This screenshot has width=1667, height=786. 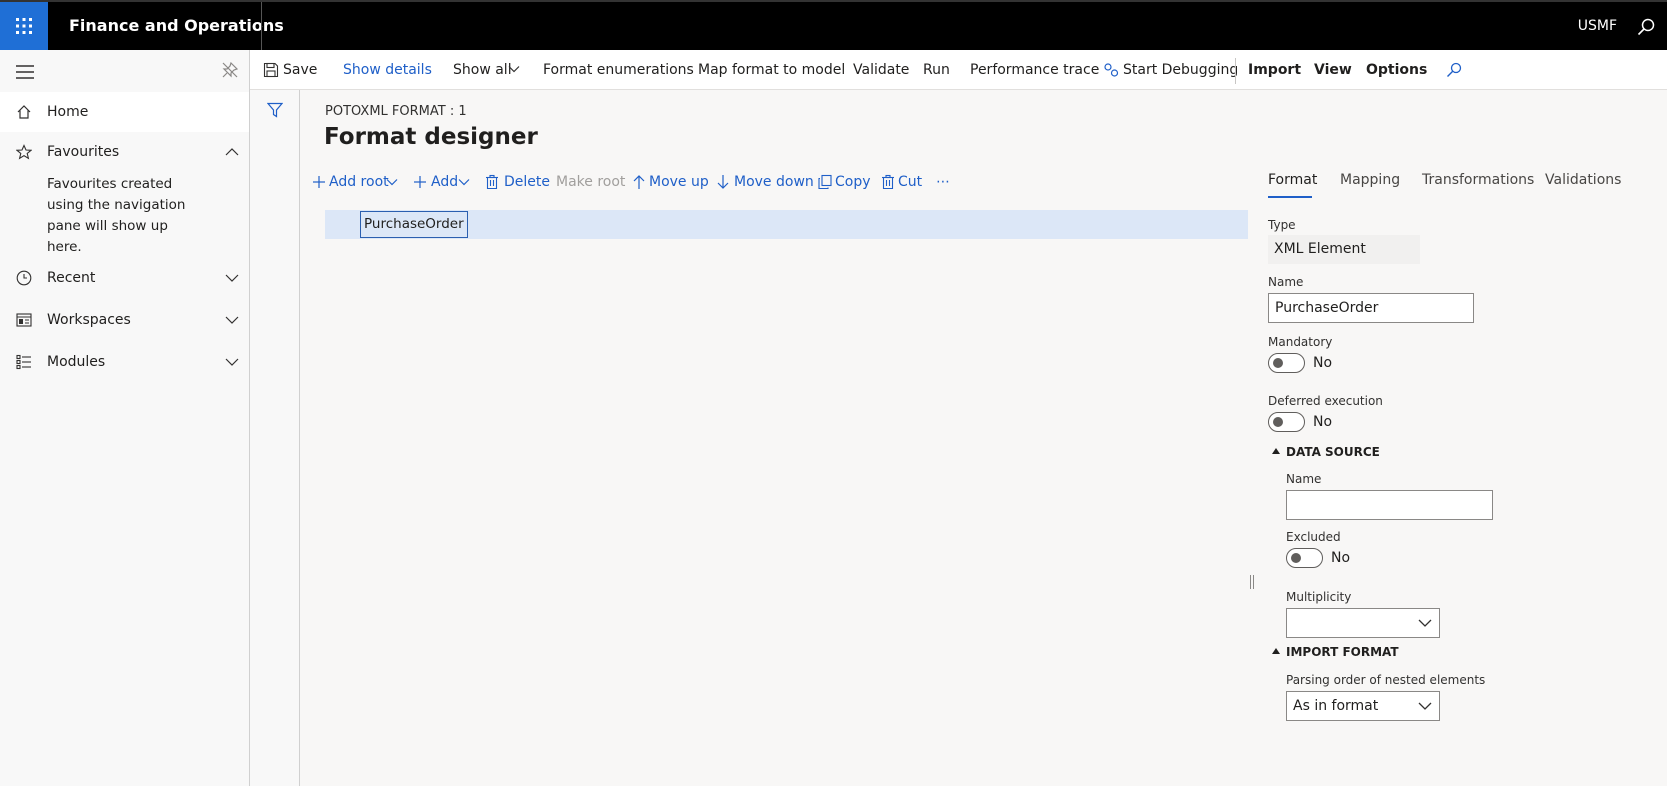 I want to click on make-root-button: Make root, so click(x=590, y=182).